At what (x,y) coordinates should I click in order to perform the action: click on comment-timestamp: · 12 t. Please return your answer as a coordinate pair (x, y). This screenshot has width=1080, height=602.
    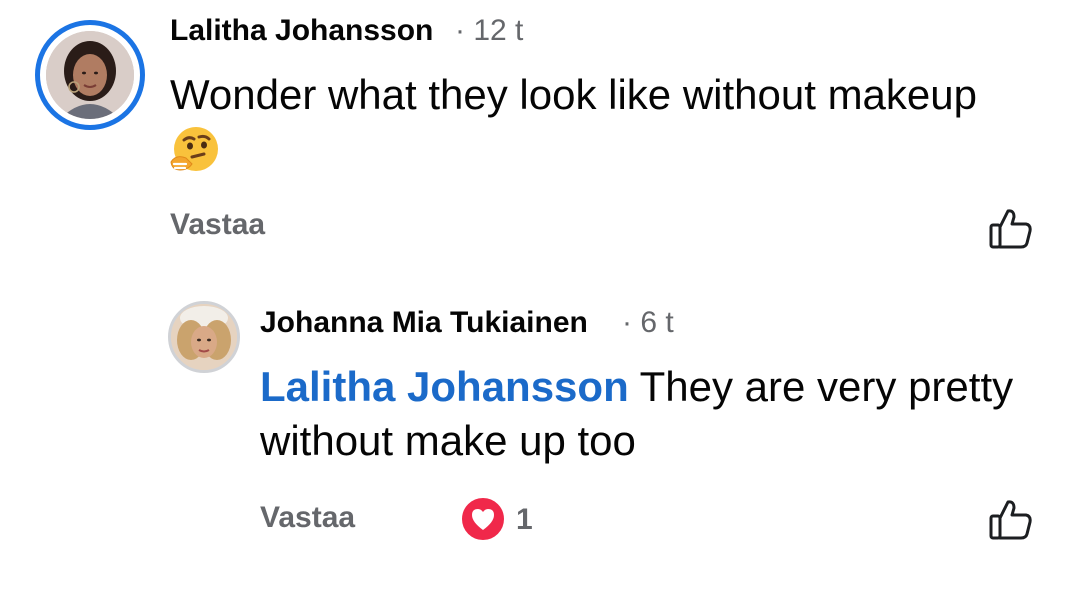
    Looking at the image, I should click on (489, 30).